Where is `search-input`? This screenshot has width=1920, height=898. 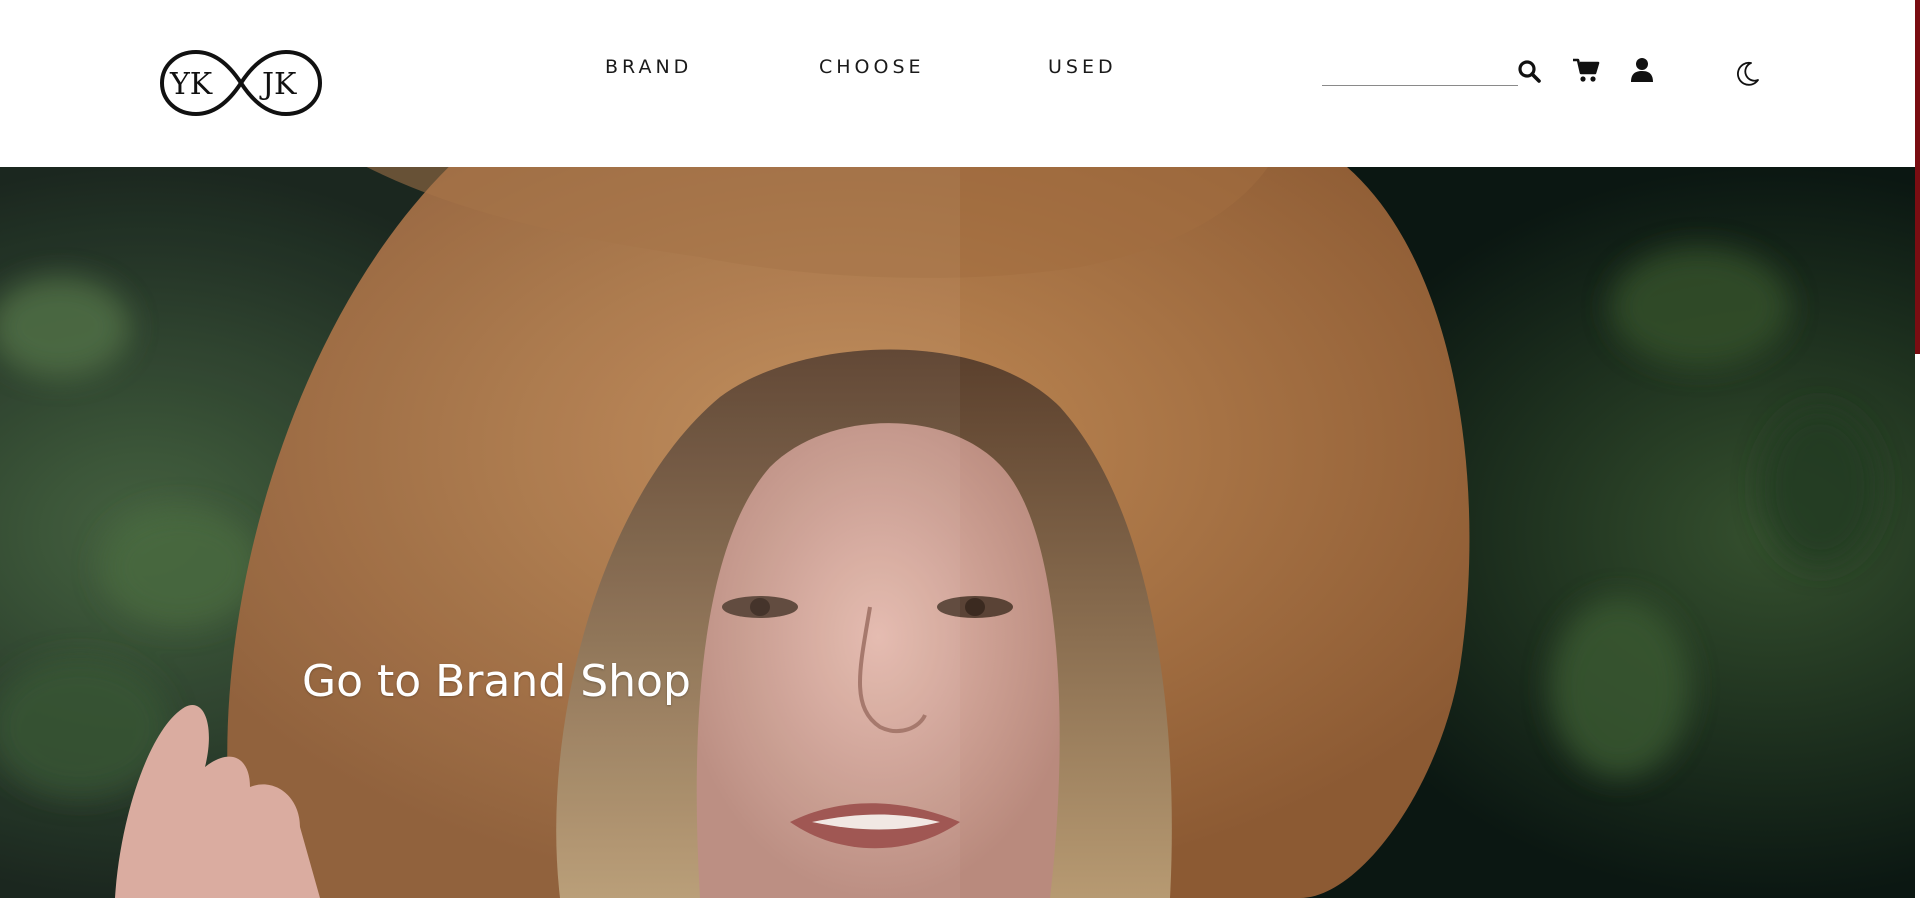
search-input is located at coordinates (1420, 71).